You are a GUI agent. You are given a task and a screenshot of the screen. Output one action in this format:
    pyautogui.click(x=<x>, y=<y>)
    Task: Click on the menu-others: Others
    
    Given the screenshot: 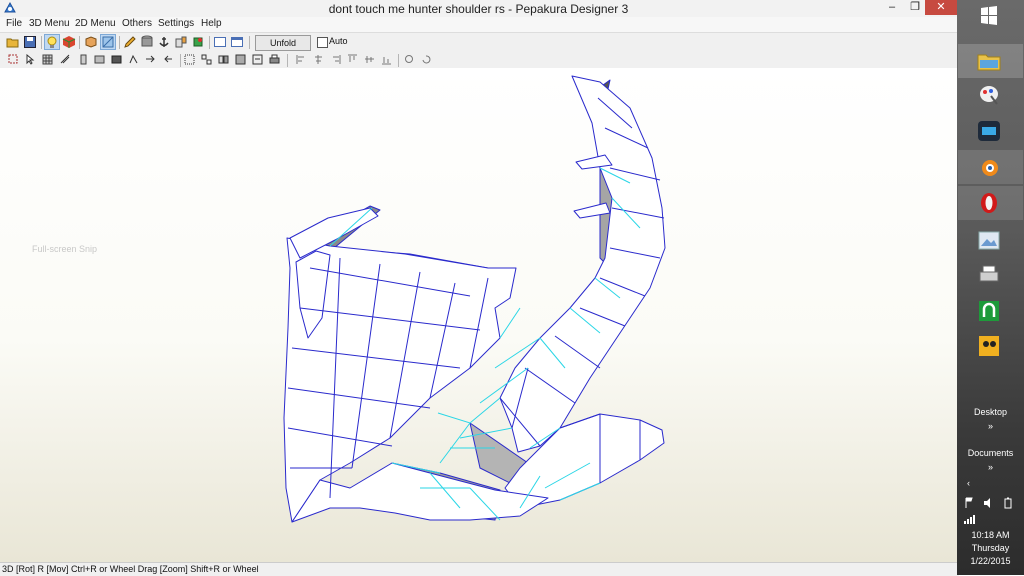 What is the action you would take?
    pyautogui.click(x=137, y=23)
    